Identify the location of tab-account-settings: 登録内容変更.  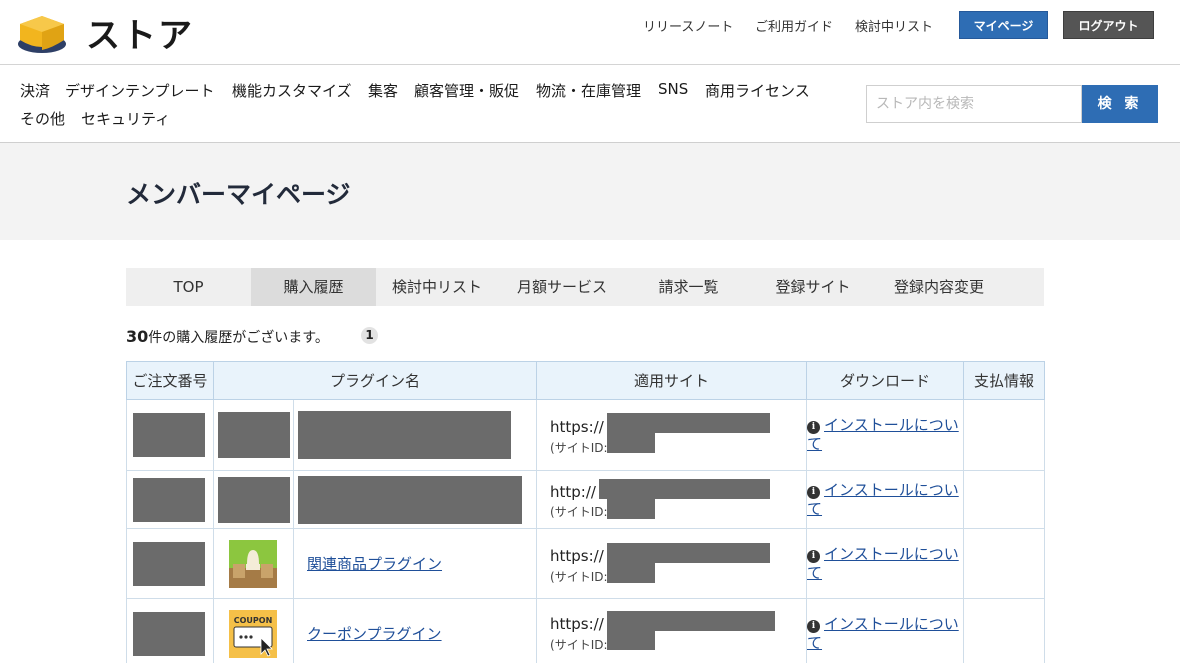
(939, 287).